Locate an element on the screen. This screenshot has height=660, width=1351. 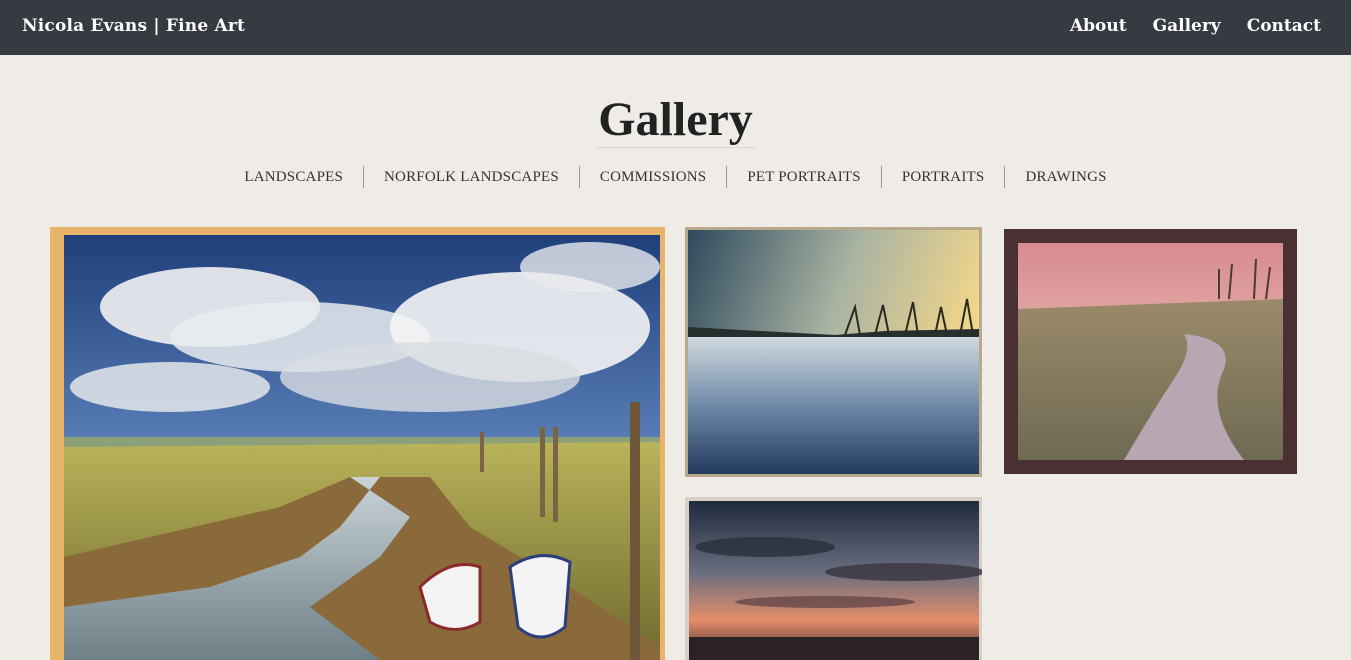
nav-gallery: Gallery is located at coordinates (1187, 26).